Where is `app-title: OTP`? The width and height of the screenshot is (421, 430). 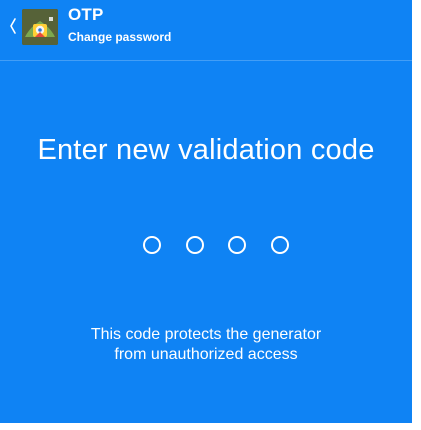 app-title: OTP is located at coordinates (86, 14).